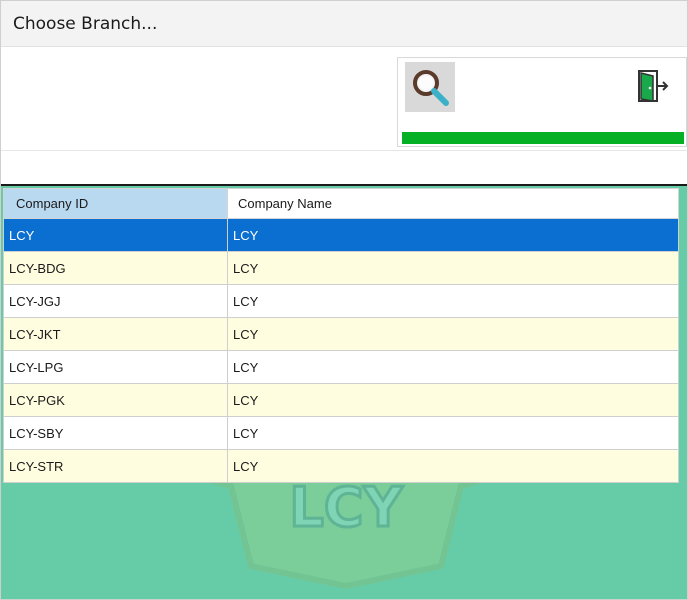  Describe the element at coordinates (115, 203) in the screenshot. I see `column-header-company-id: Company ID` at that location.